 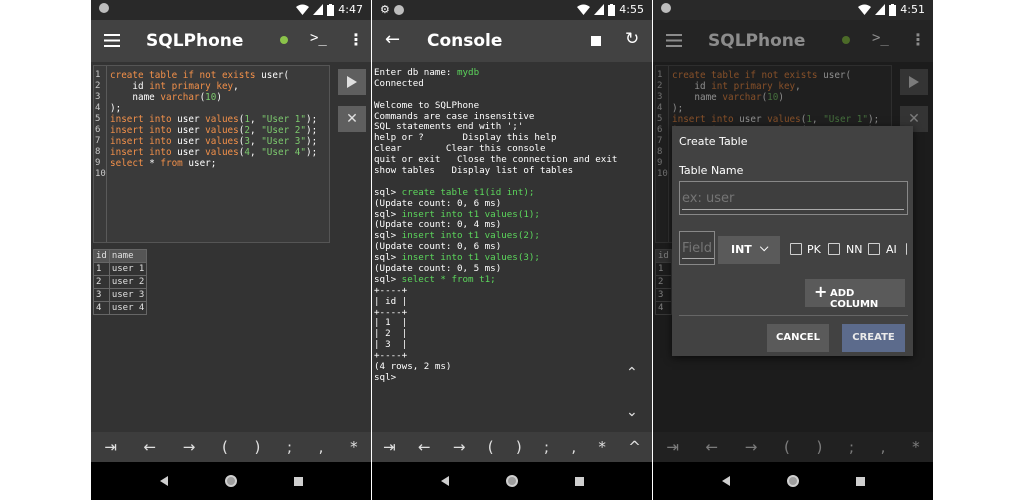 I want to click on console-text: (Update count: 0, 5 ms), so click(x=438, y=269).